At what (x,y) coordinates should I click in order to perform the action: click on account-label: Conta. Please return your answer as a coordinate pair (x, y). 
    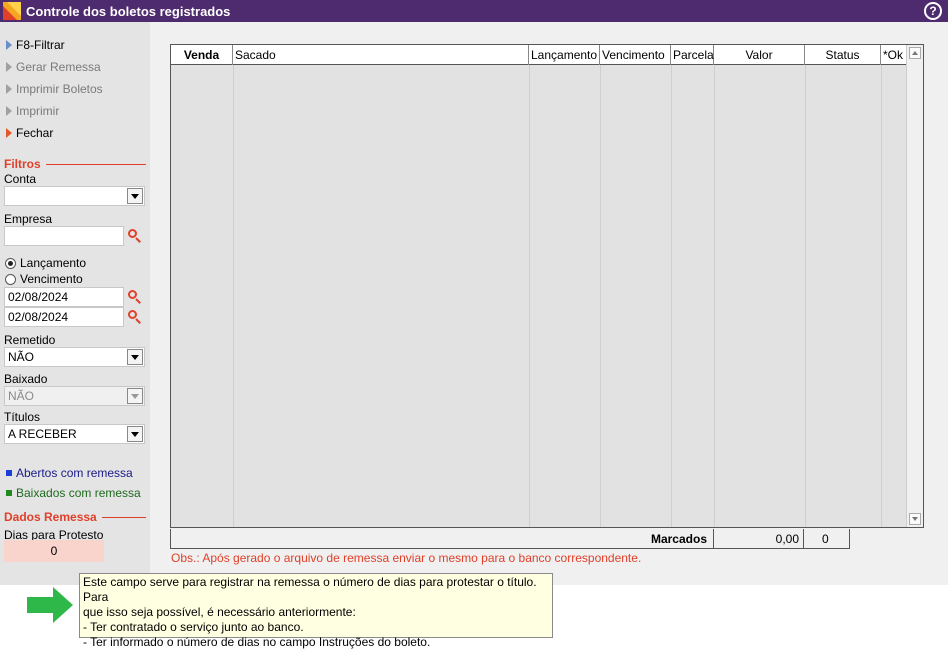
    Looking at the image, I should click on (20, 179).